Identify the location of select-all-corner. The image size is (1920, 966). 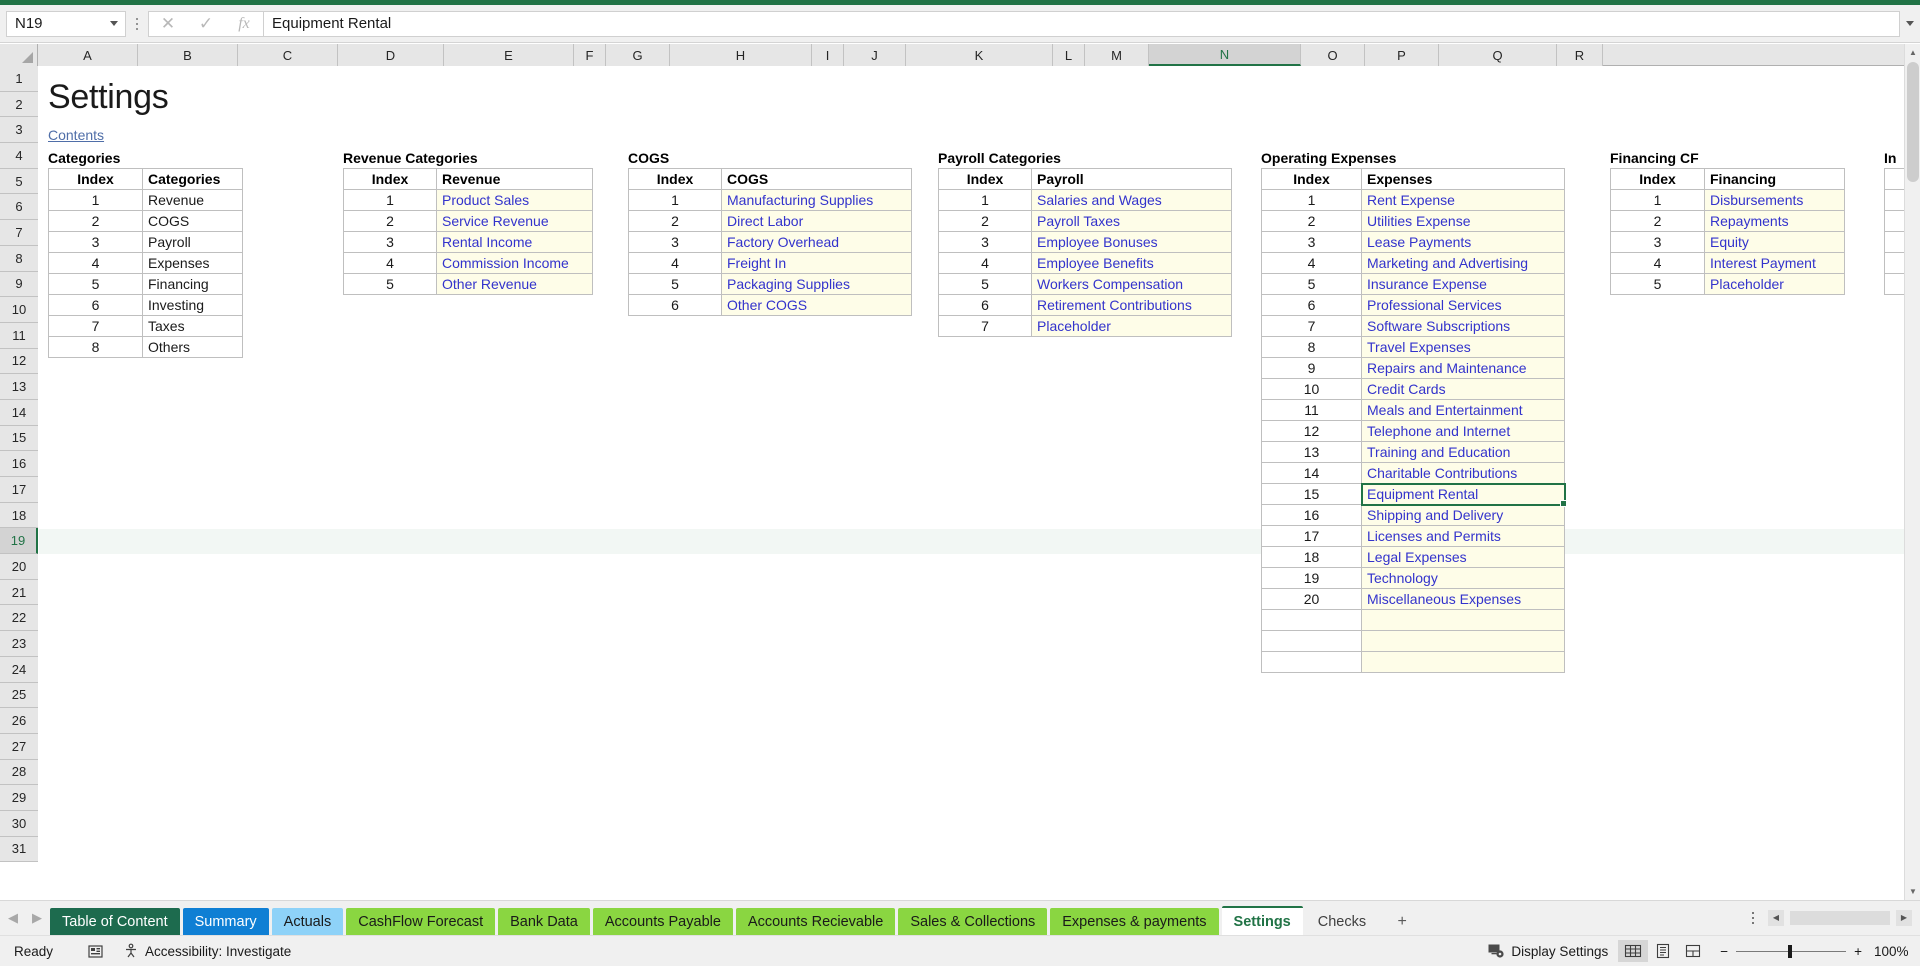
(19, 55).